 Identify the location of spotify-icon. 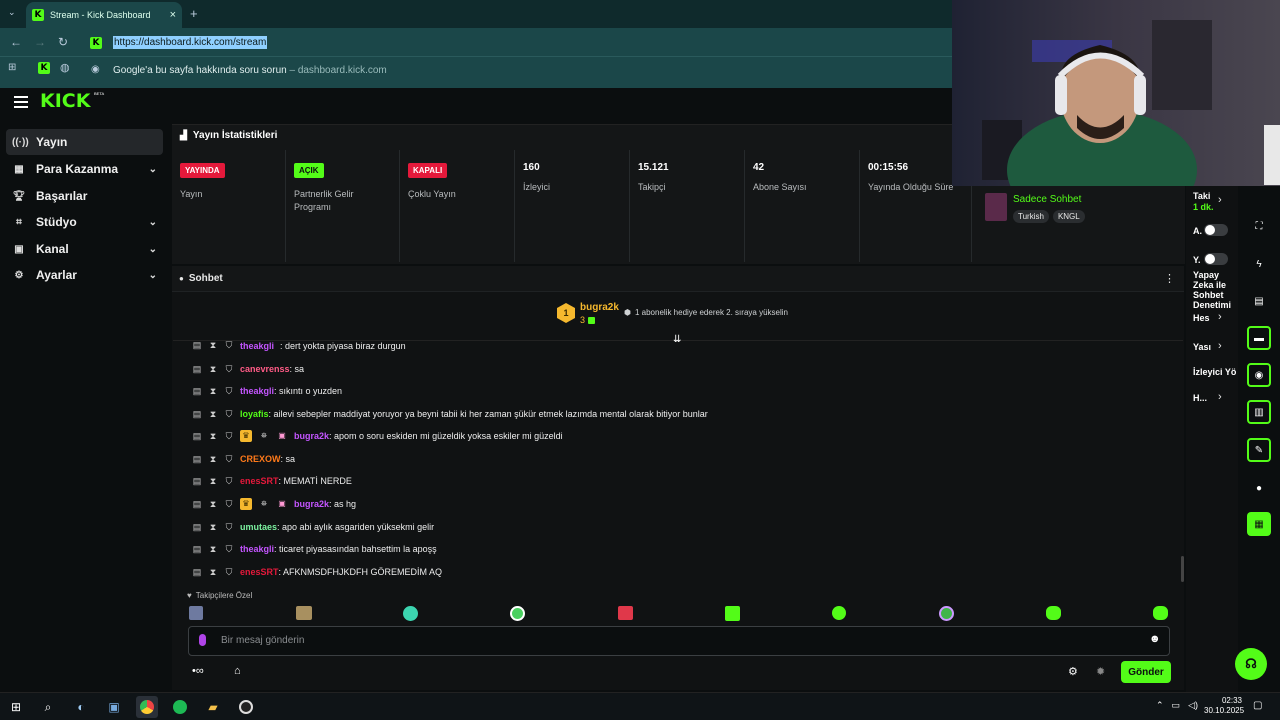
(180, 707).